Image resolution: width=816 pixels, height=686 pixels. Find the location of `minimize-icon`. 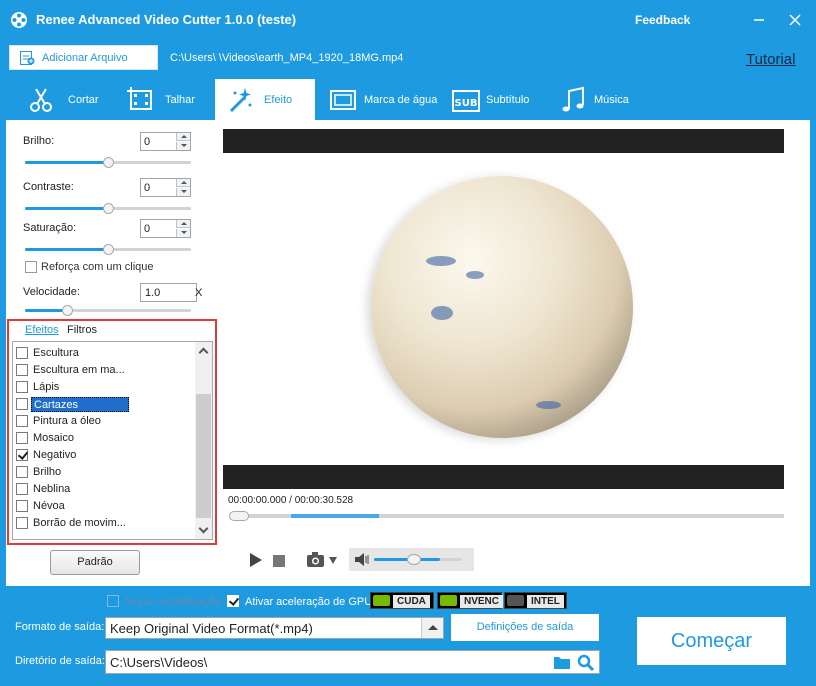

minimize-icon is located at coordinates (759, 20).